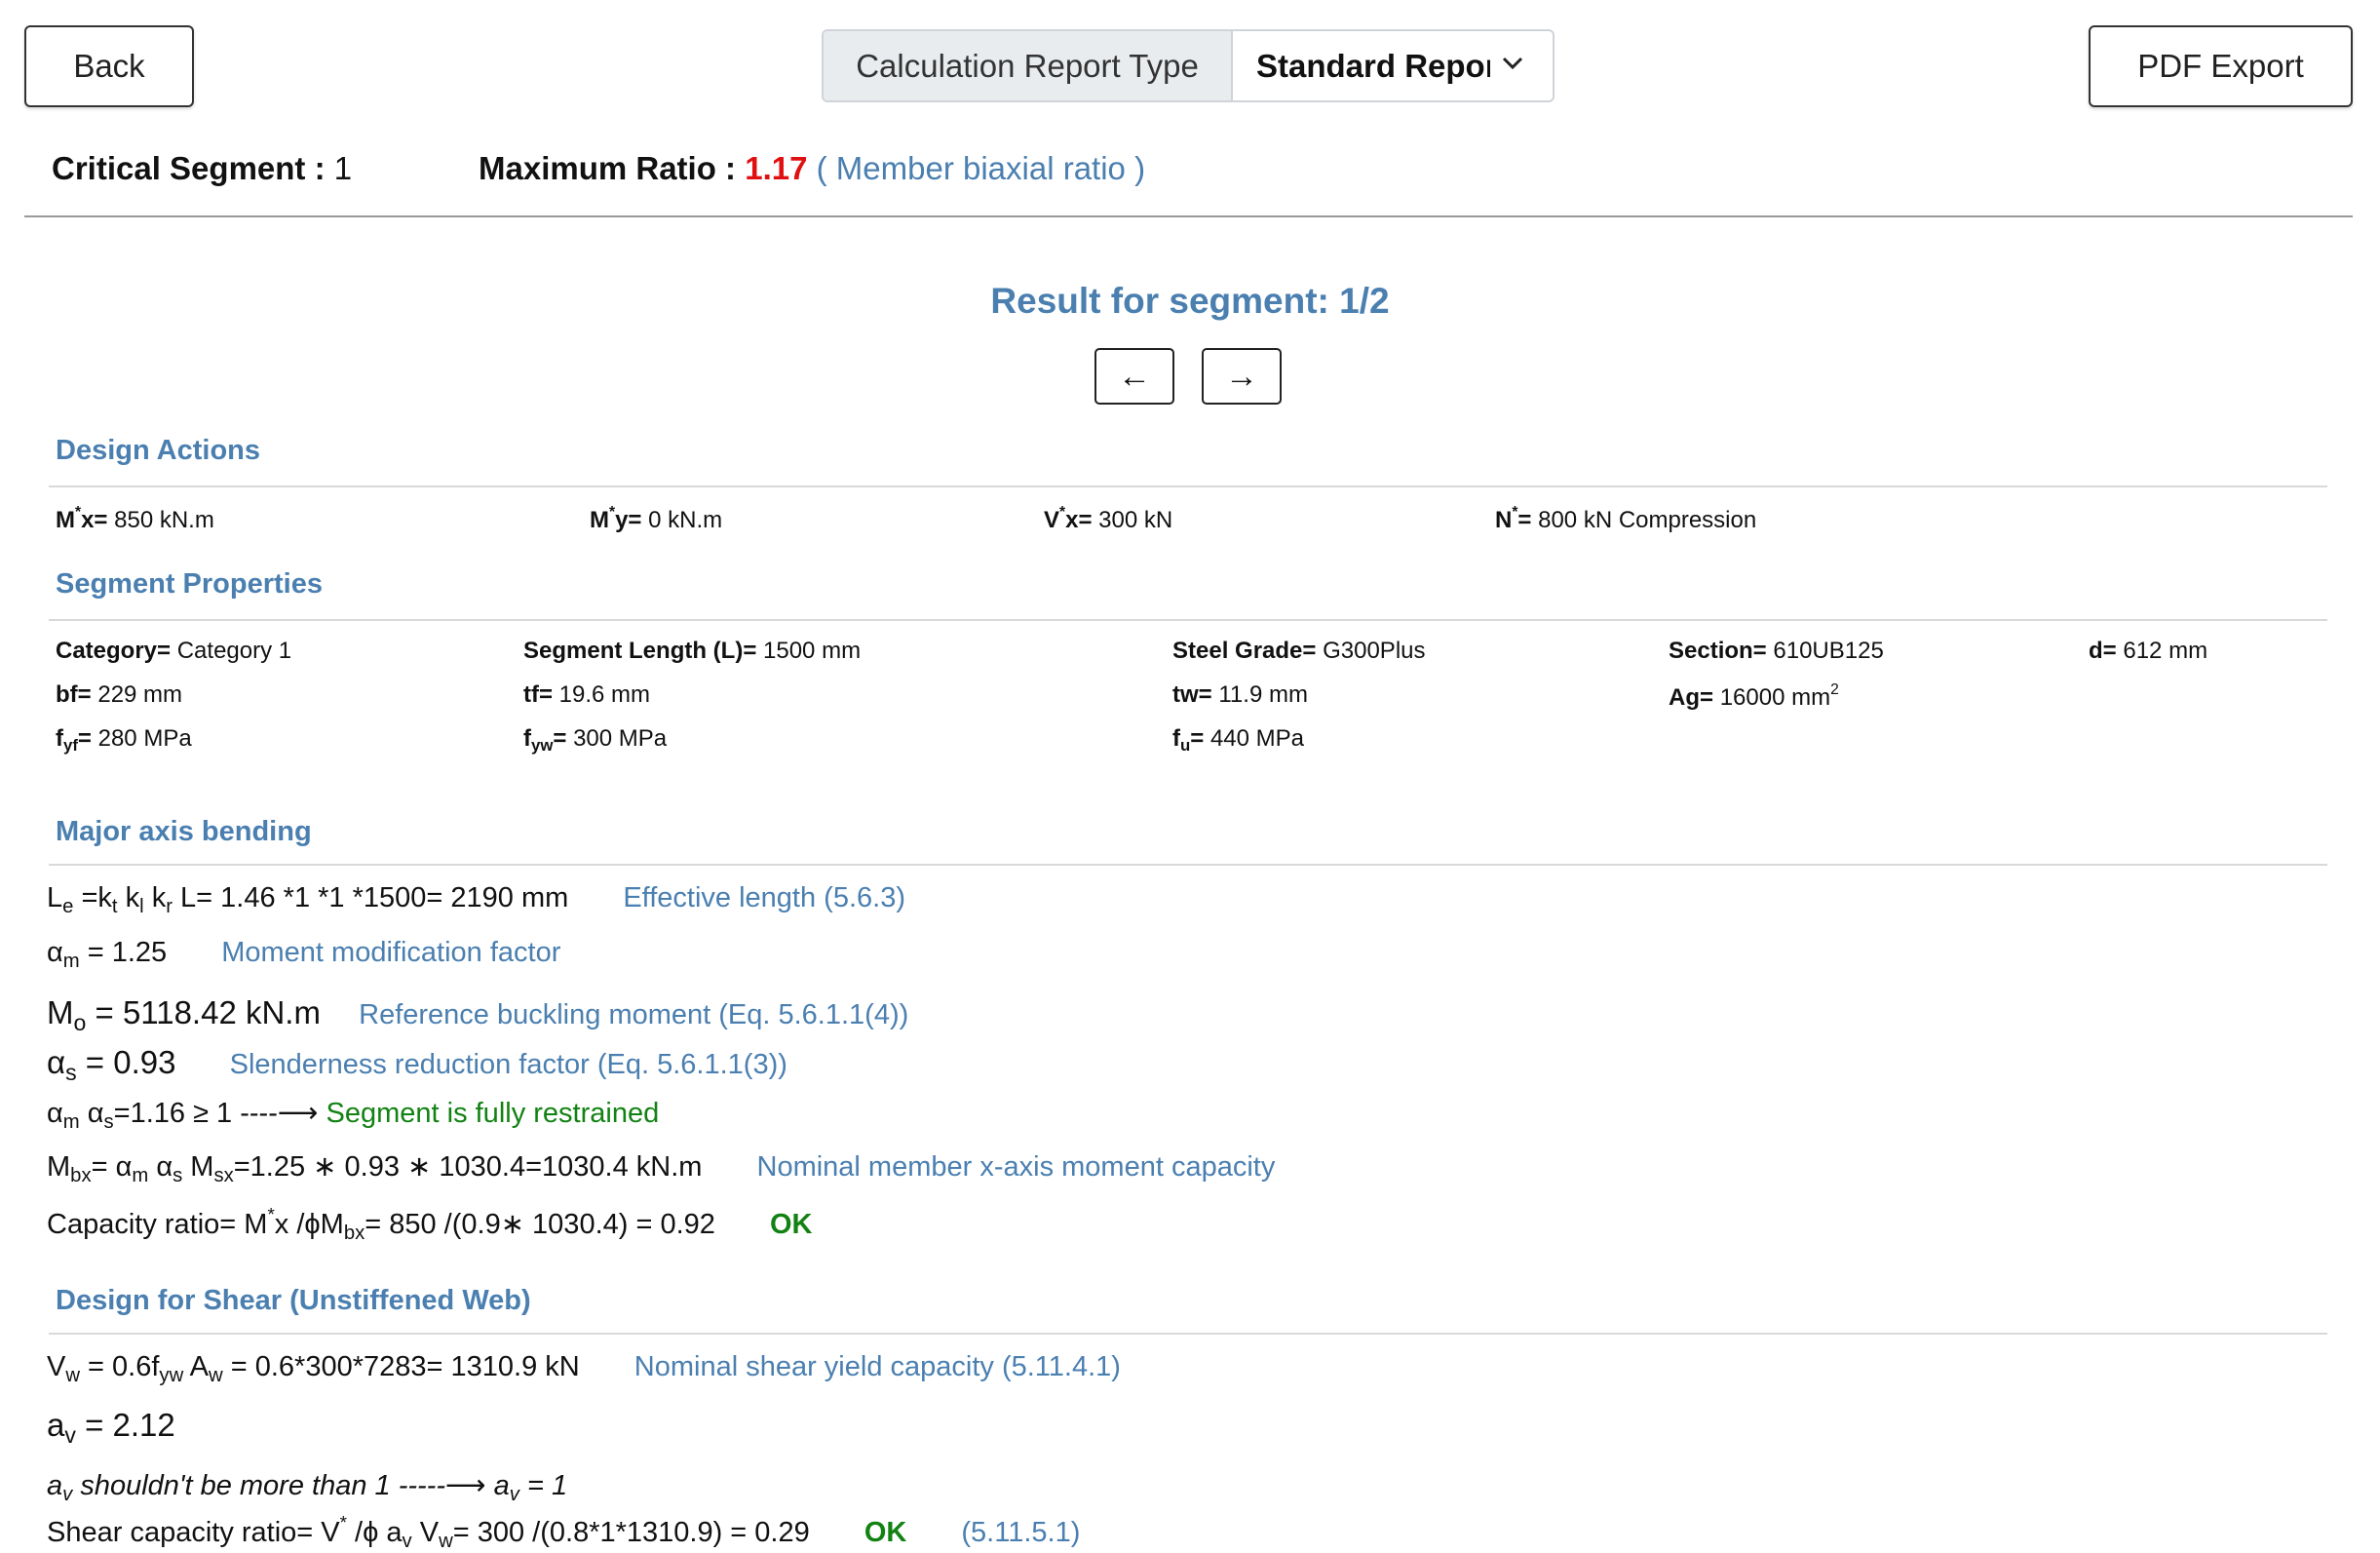 This screenshot has width=2380, height=1553. Describe the element at coordinates (1240, 694) in the screenshot. I see `prop-tw: tw= 11.9 mm` at that location.